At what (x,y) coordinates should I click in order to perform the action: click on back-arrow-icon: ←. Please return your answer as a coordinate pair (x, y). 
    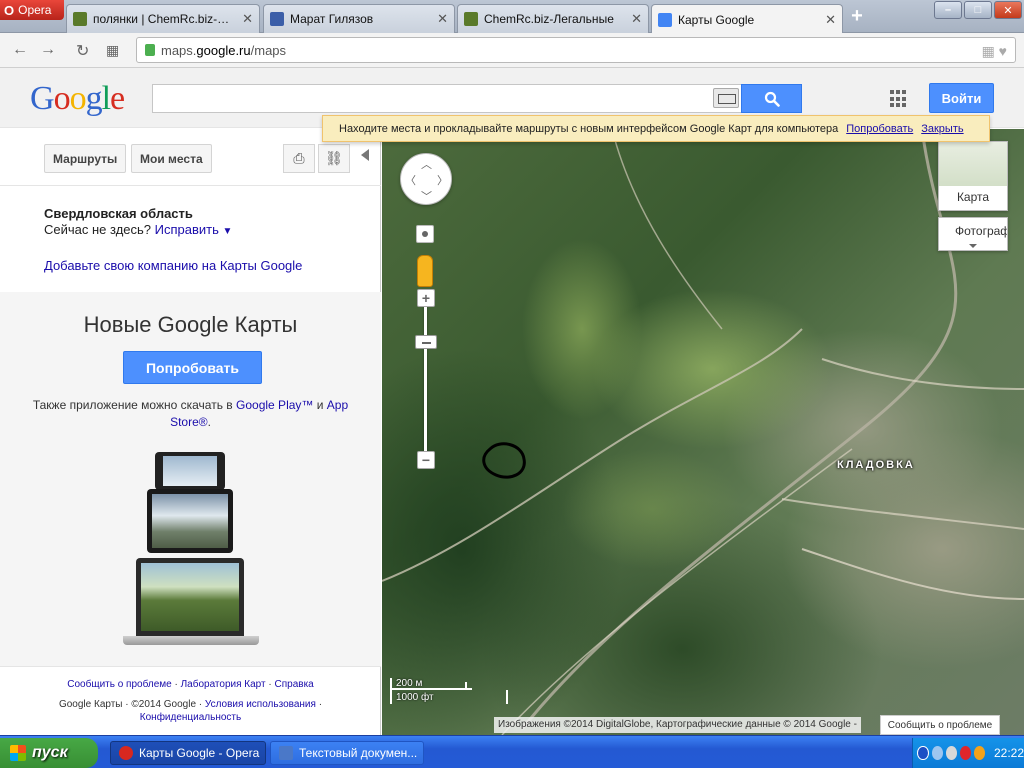
    Looking at the image, I should click on (20, 50).